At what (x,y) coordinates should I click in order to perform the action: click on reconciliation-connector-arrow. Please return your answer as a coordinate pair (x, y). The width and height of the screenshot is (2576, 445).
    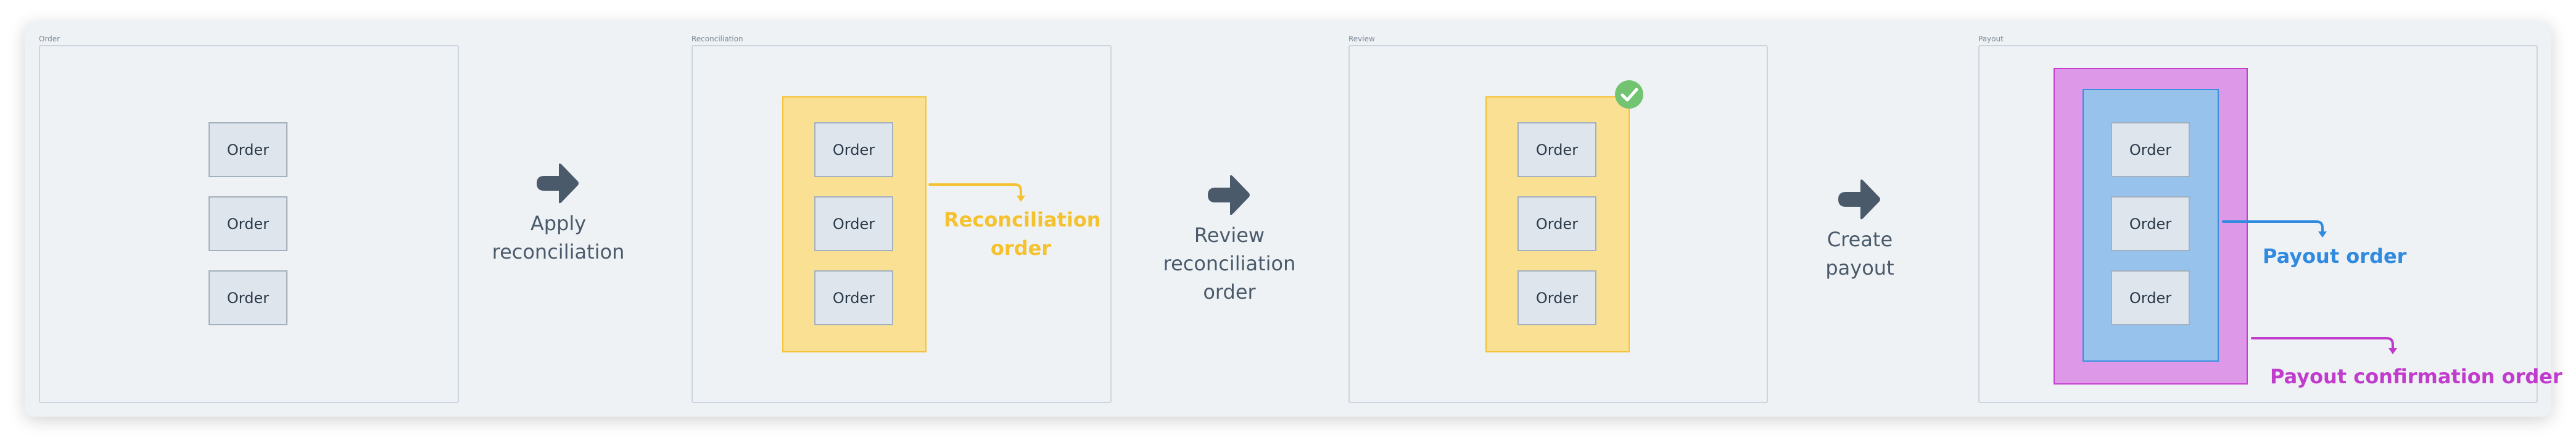
    Looking at the image, I should click on (976, 192).